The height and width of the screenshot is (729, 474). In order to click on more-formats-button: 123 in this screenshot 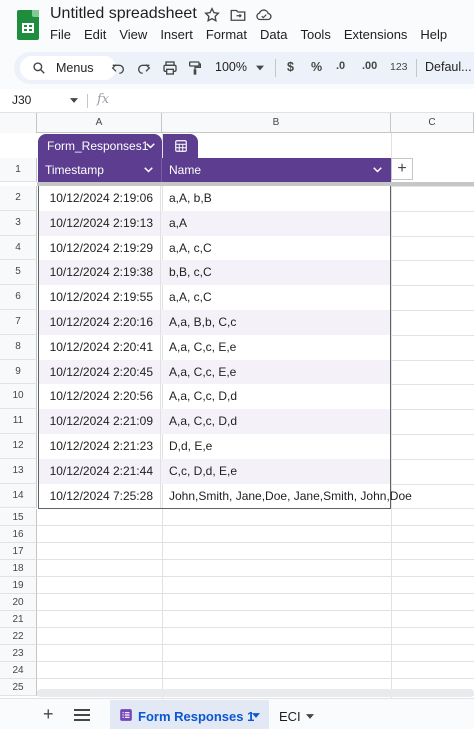, I will do `click(399, 67)`.